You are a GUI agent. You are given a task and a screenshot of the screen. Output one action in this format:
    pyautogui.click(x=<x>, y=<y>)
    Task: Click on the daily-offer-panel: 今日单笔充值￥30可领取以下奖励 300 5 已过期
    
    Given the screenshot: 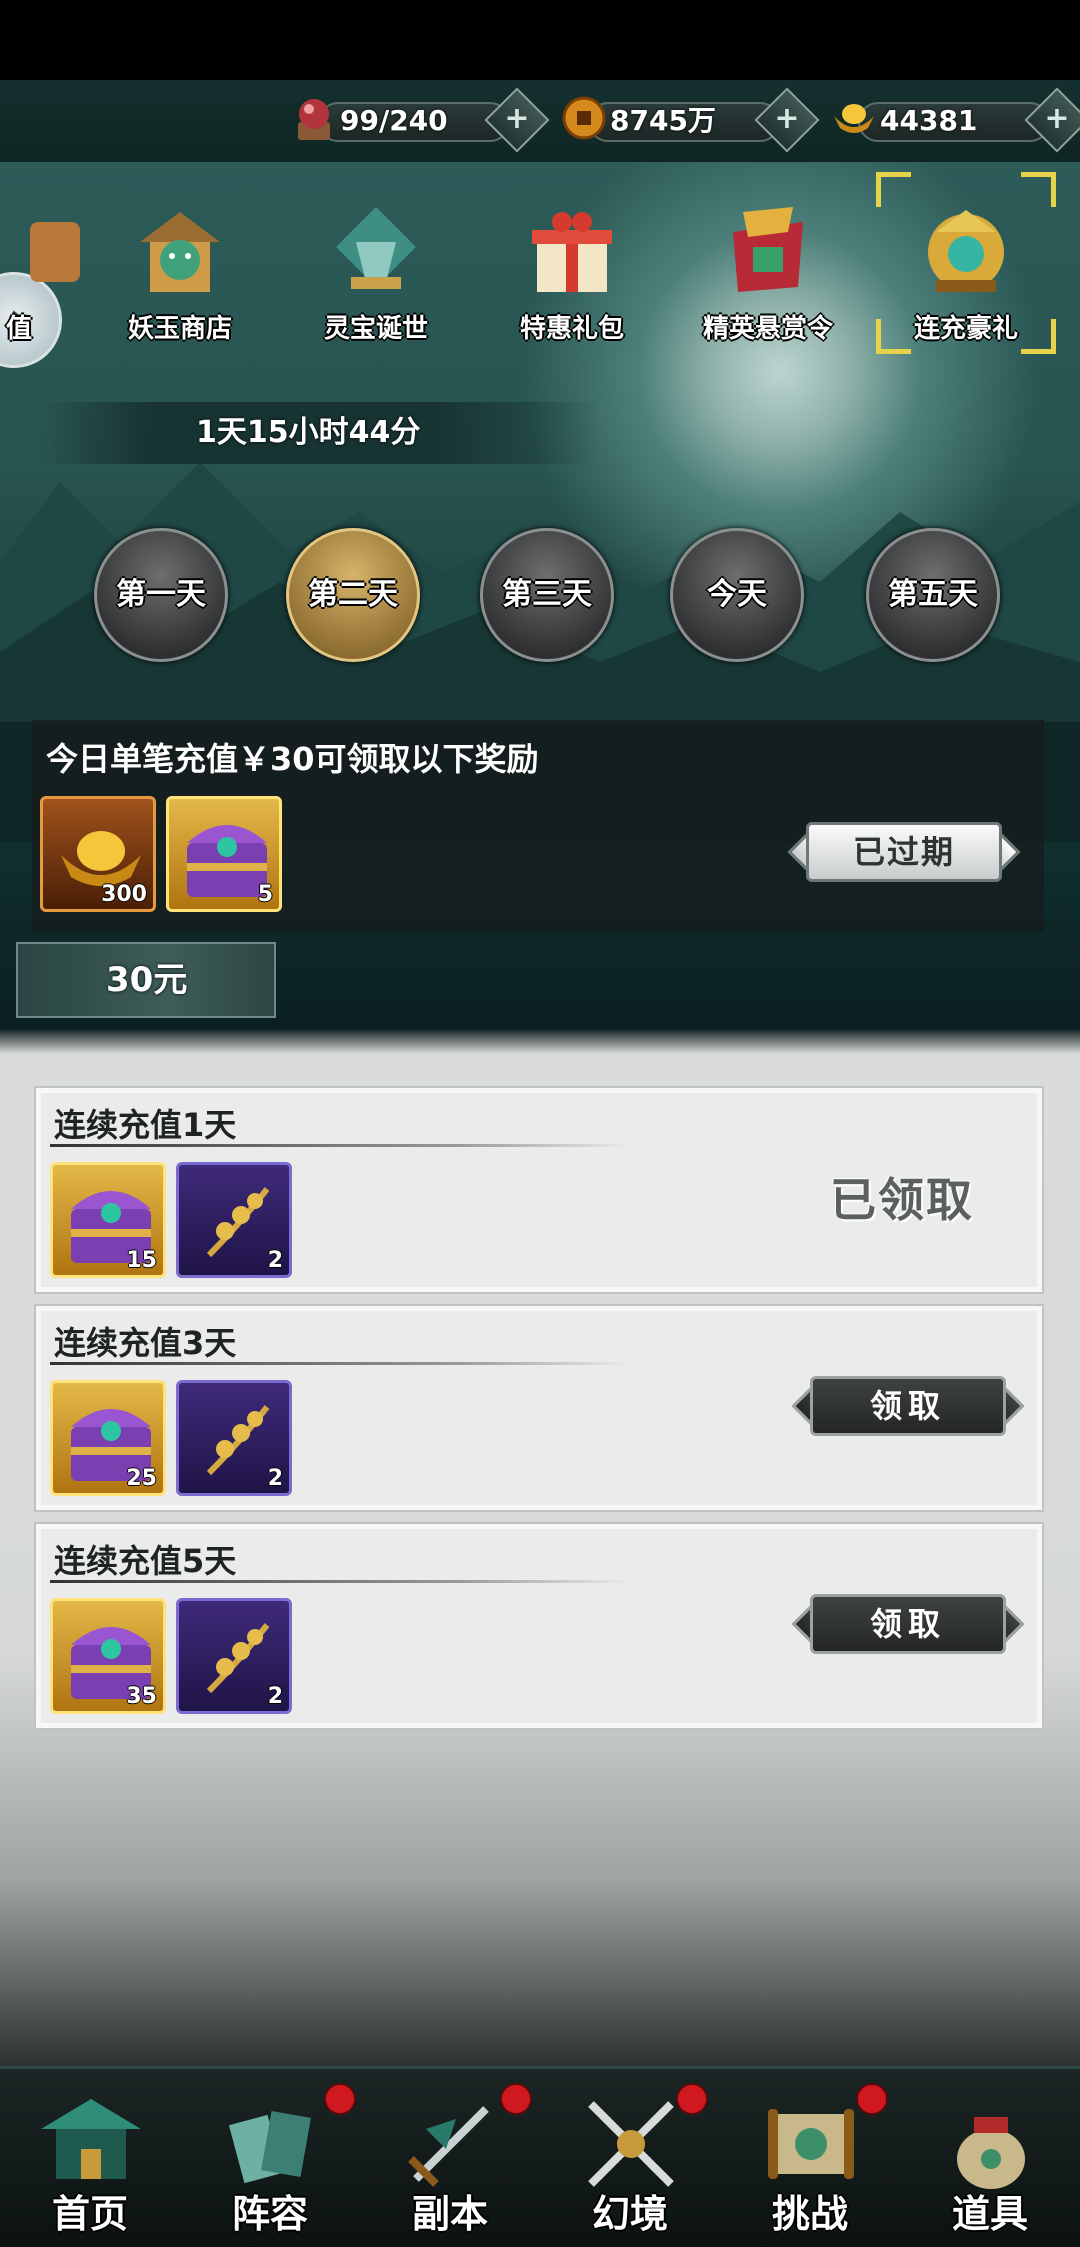 What is the action you would take?
    pyautogui.click(x=538, y=826)
    